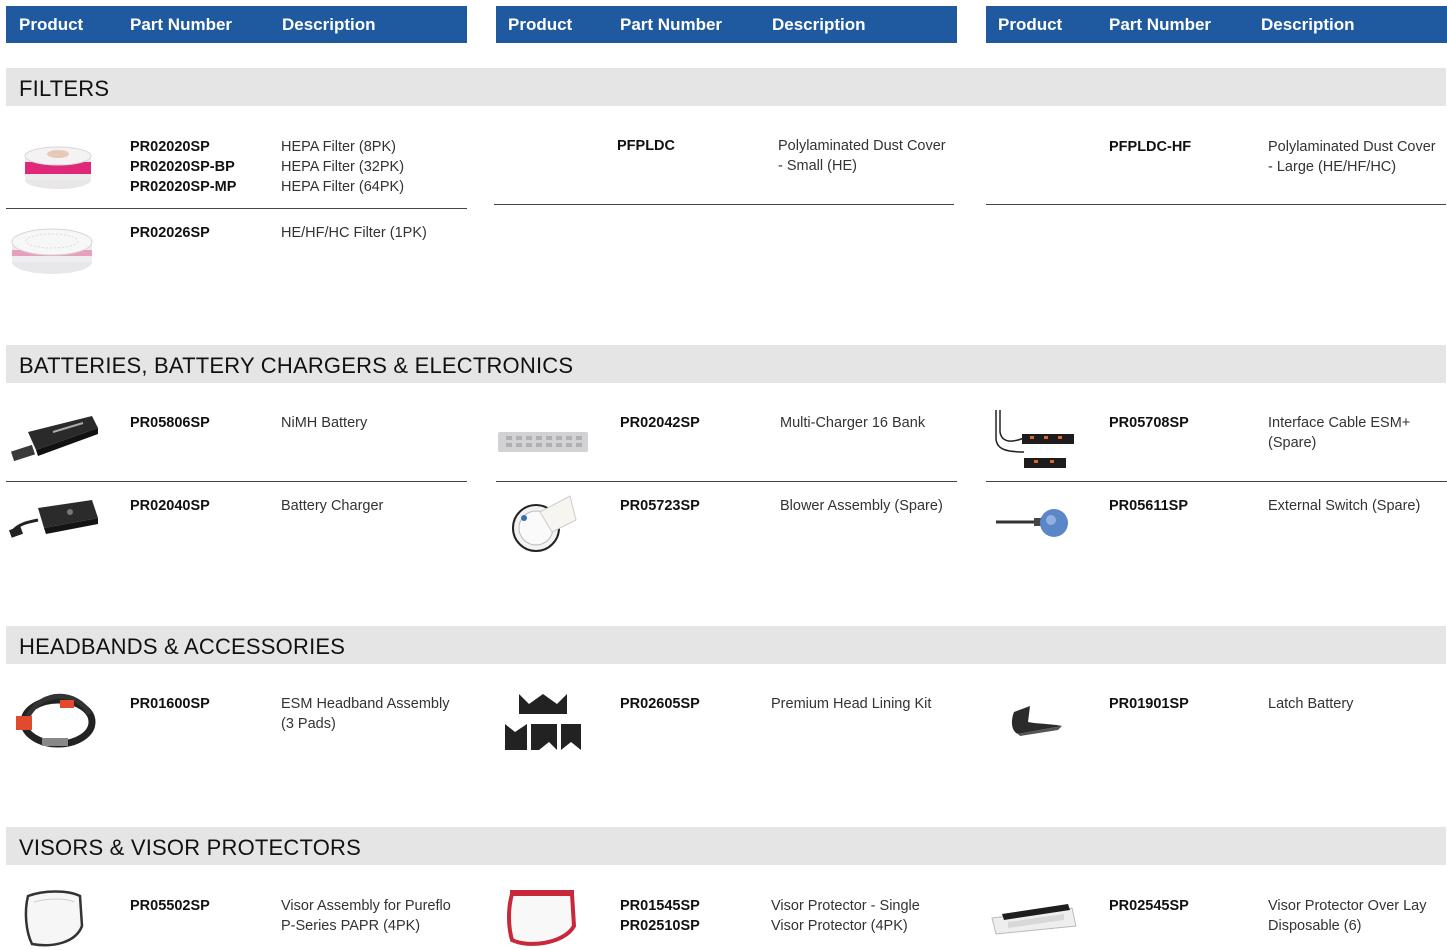 The image size is (1447, 950). Describe the element at coordinates (542, 918) in the screenshot. I see `visor-protector-image` at that location.